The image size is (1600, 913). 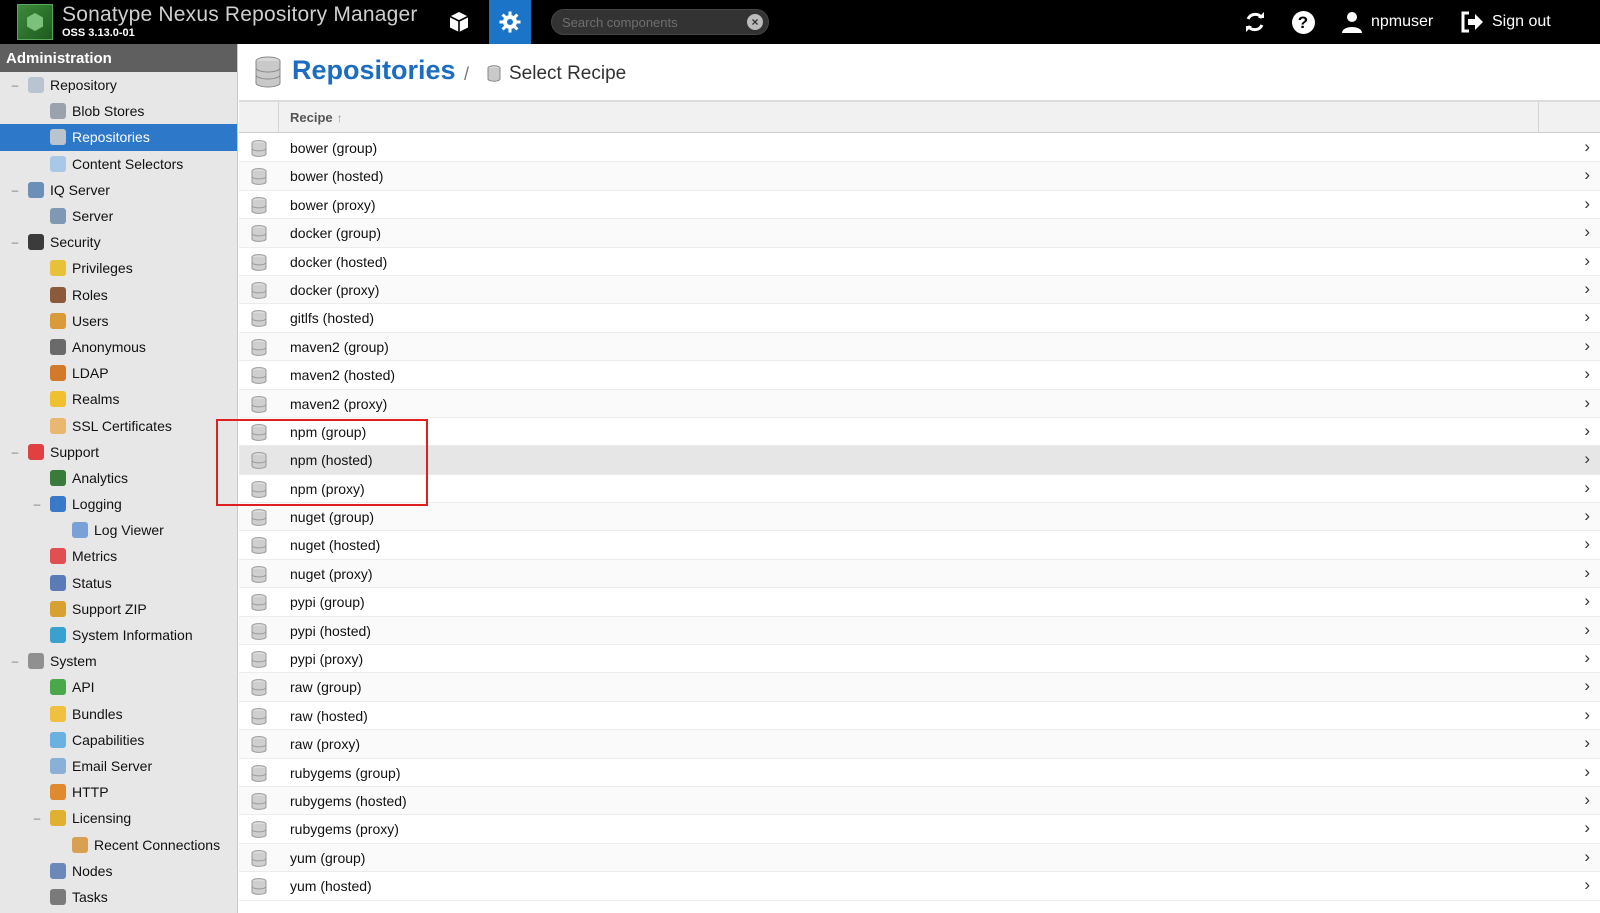 I want to click on sidebar-item-ldap: LDAP, so click(x=118, y=373).